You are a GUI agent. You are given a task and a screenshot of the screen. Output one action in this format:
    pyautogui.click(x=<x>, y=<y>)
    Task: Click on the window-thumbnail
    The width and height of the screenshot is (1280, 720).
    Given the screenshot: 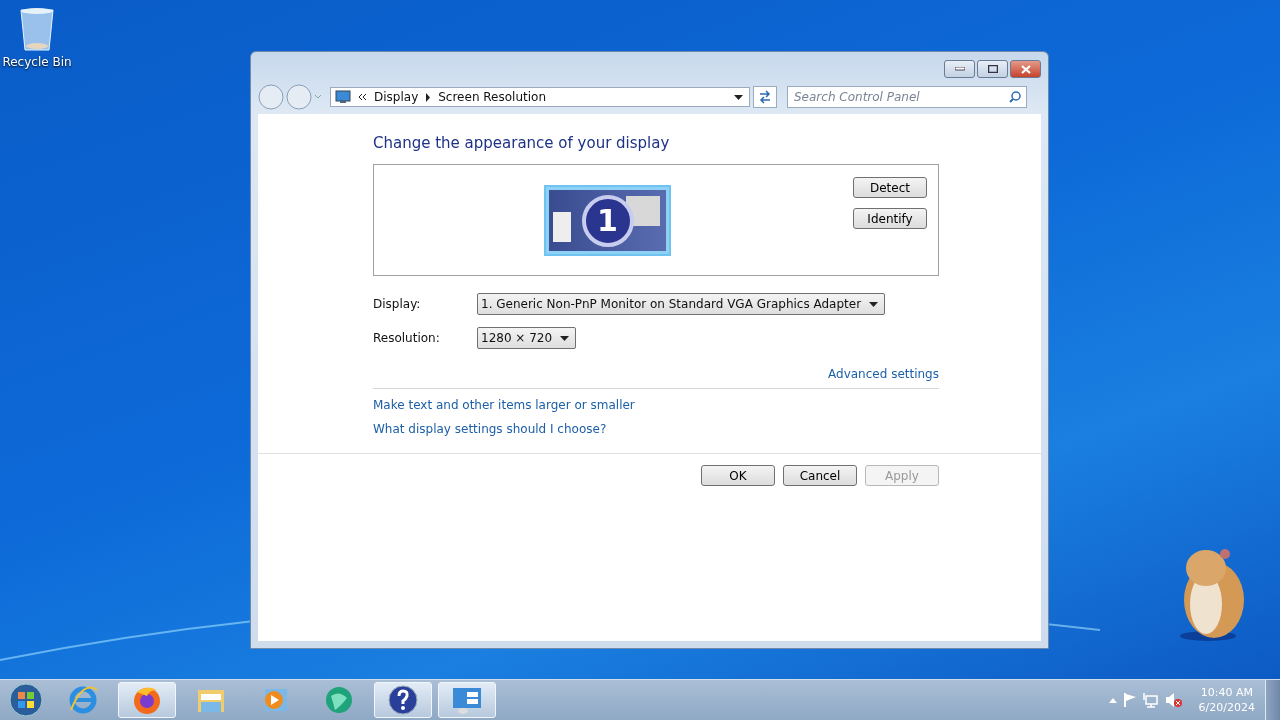 What is the action you would take?
    pyautogui.click(x=562, y=227)
    